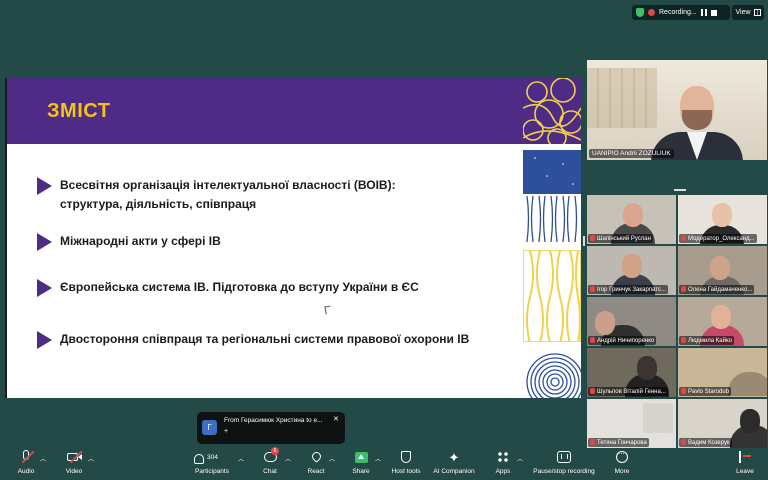 The height and width of the screenshot is (480, 768). Describe the element at coordinates (745, 471) in the screenshot. I see `leave-label: Leave` at that location.